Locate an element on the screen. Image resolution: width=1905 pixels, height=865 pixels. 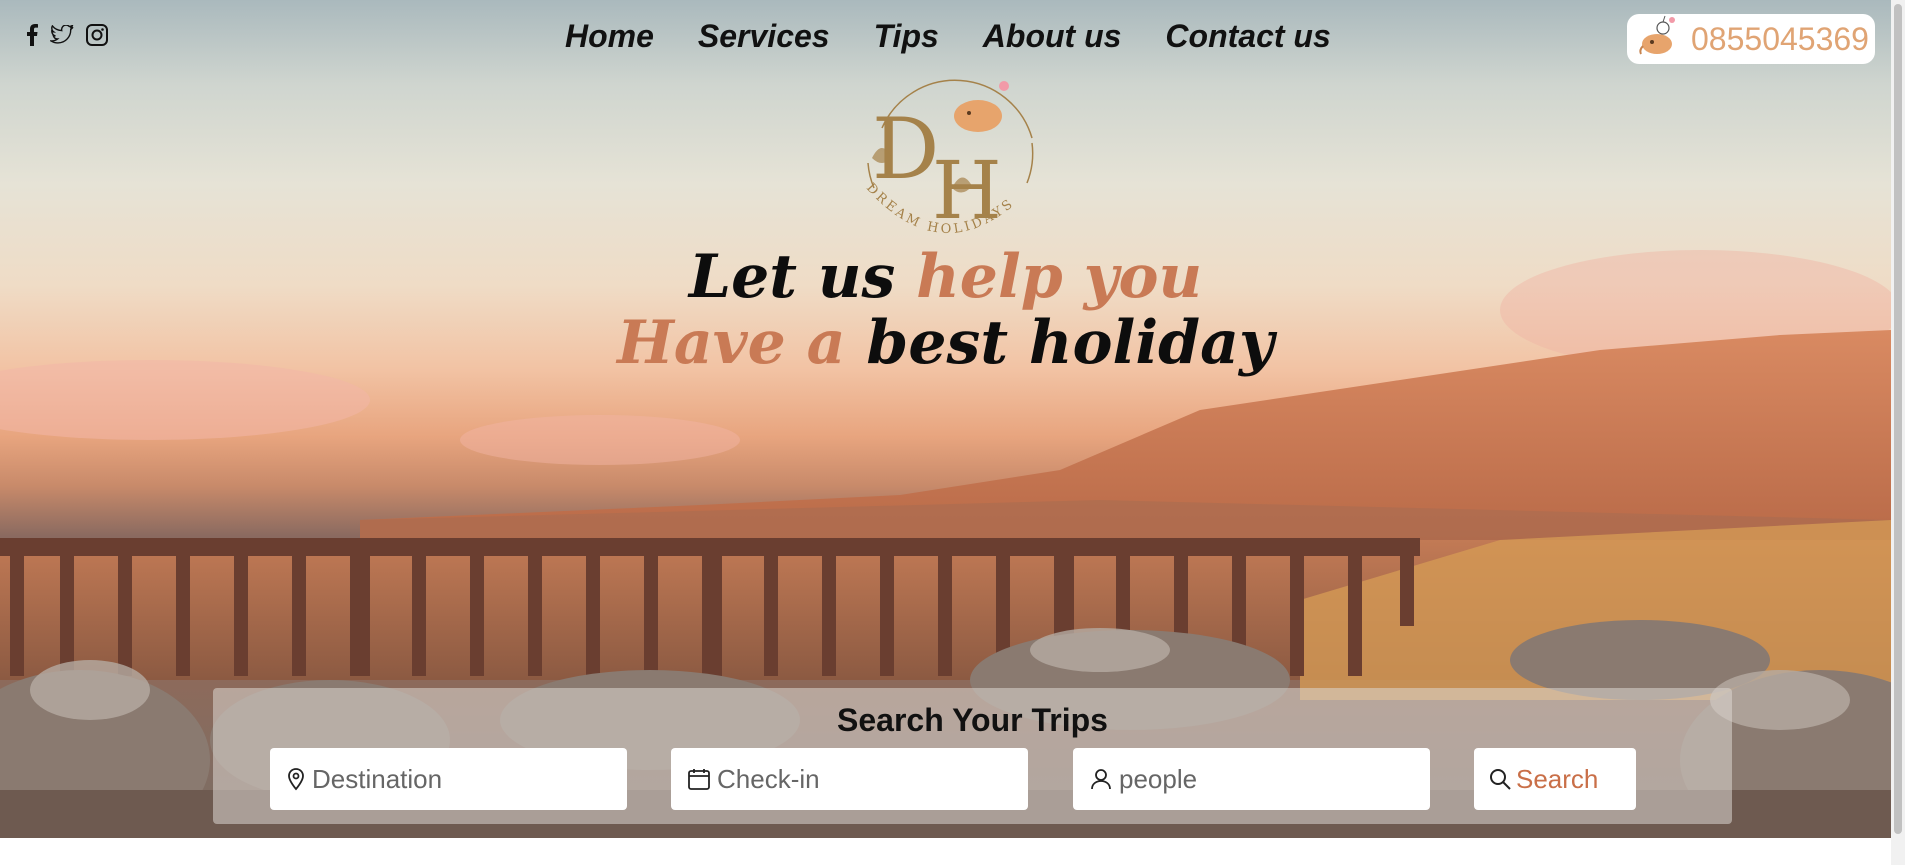
phone-number: 0855045369 is located at coordinates (1780, 39).